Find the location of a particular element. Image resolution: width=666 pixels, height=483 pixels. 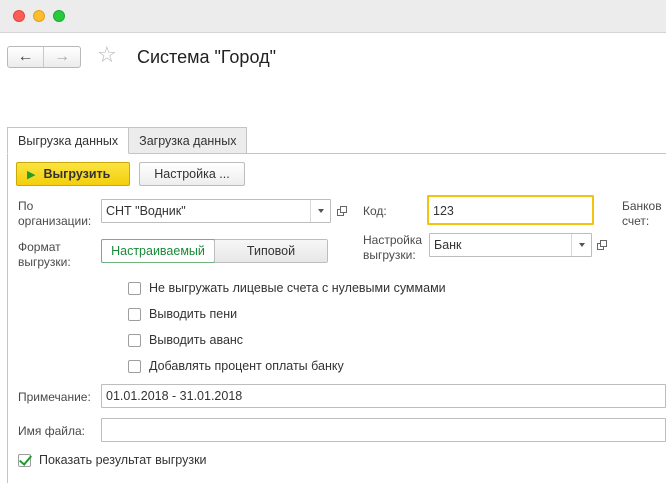

format-toggle: Настраиваемый Типовой is located at coordinates (214, 251).